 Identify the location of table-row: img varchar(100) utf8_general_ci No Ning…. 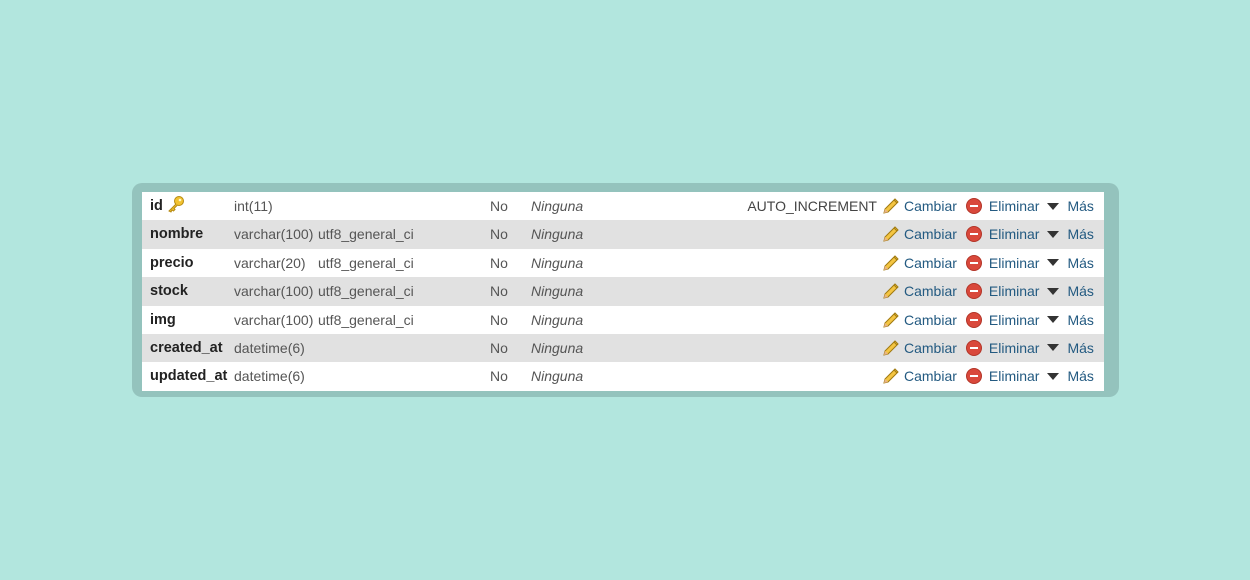
(623, 319).